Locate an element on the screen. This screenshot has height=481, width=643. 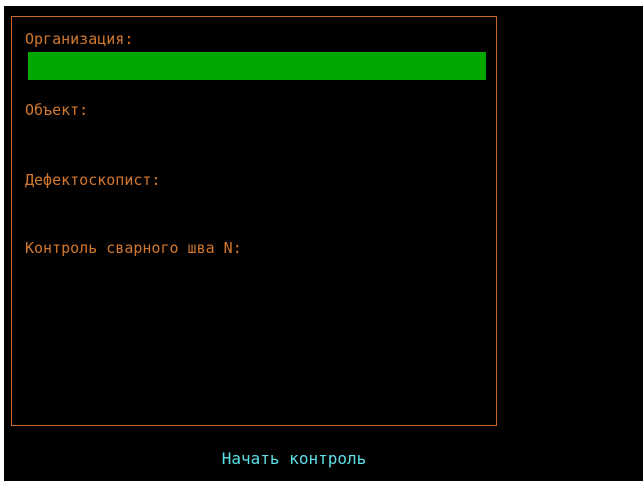
organization-label: Организация: is located at coordinates (79, 39).